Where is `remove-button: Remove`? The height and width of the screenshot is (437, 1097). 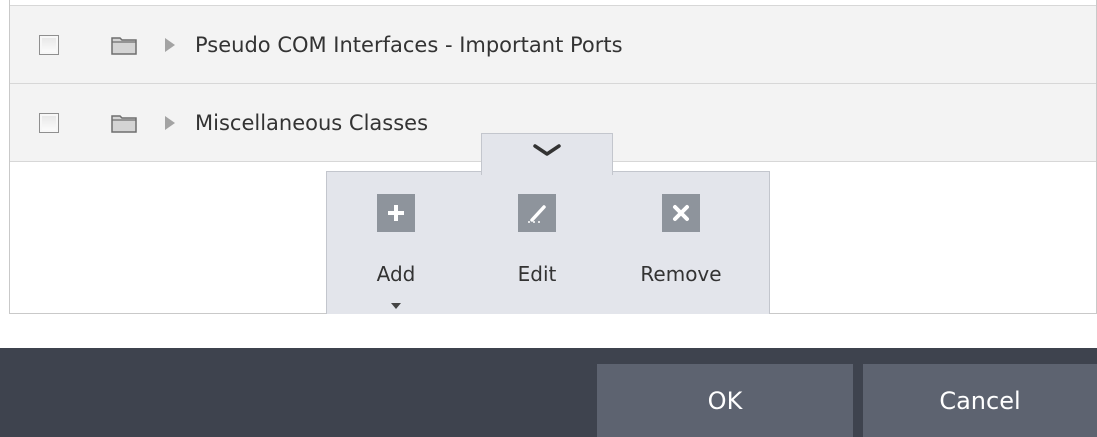 remove-button: Remove is located at coordinates (681, 240).